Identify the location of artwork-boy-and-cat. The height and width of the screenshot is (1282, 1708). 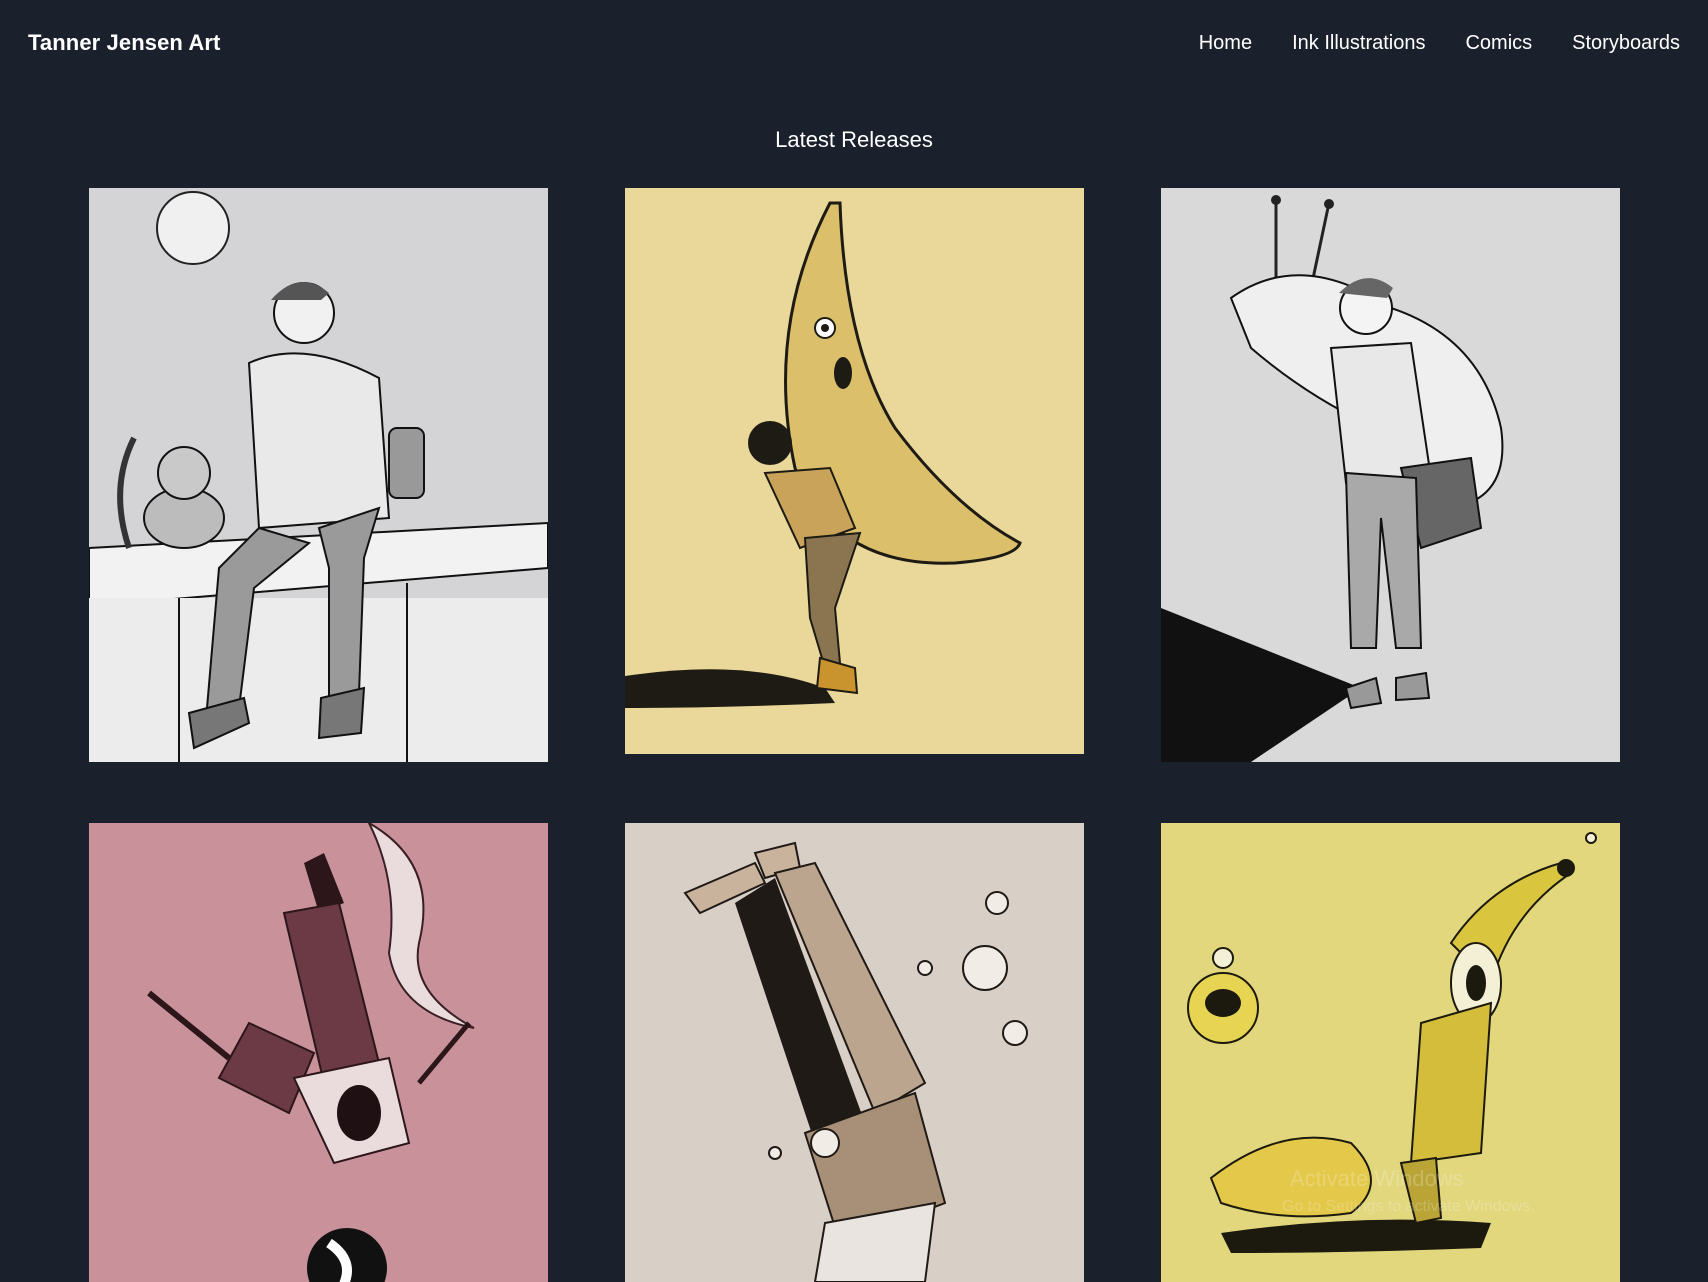
(318, 475).